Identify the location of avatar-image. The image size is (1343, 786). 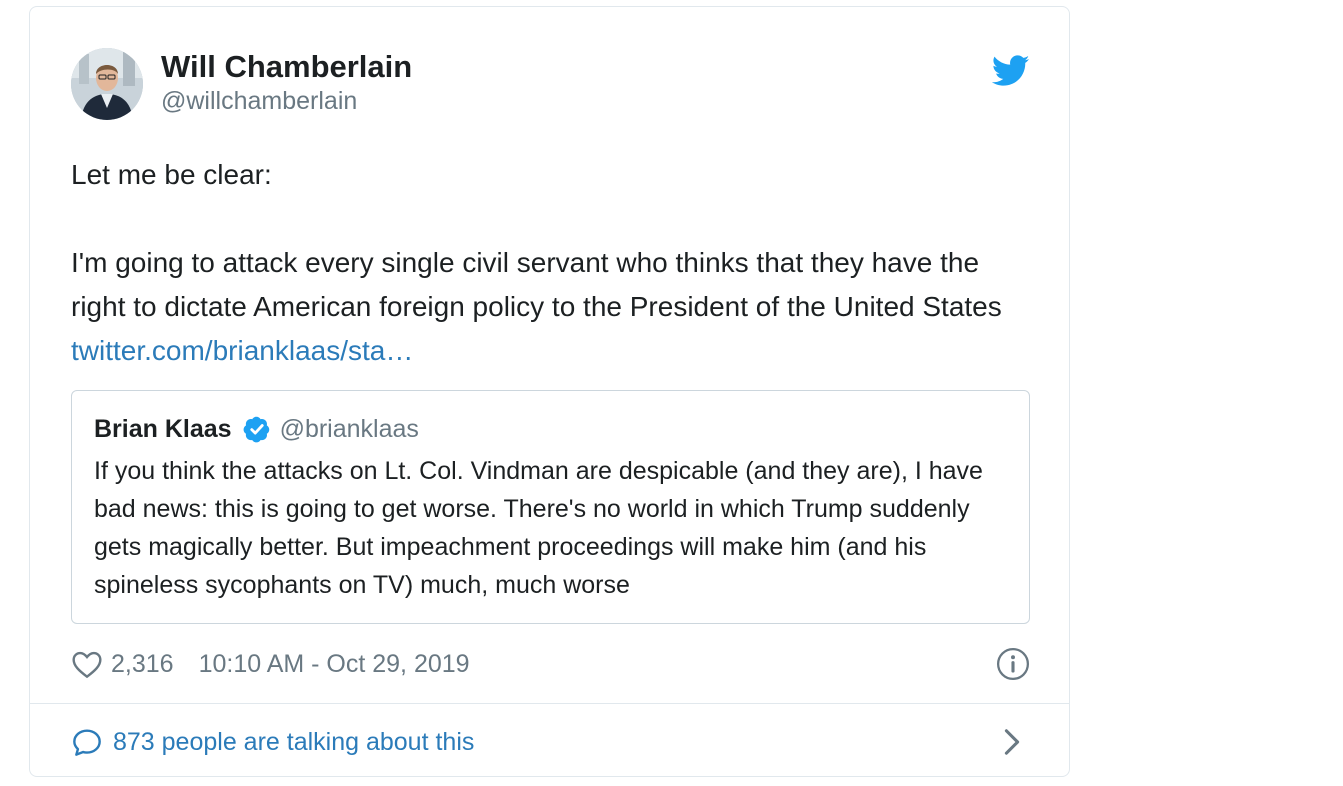
(107, 84).